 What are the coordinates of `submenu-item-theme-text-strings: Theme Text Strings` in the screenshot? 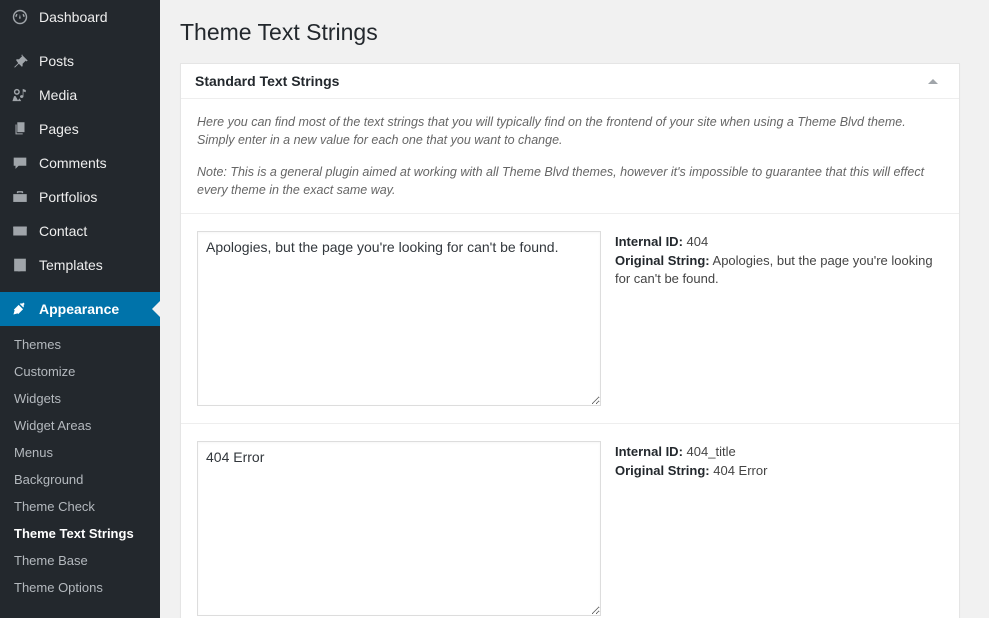 It's located at (80, 533).